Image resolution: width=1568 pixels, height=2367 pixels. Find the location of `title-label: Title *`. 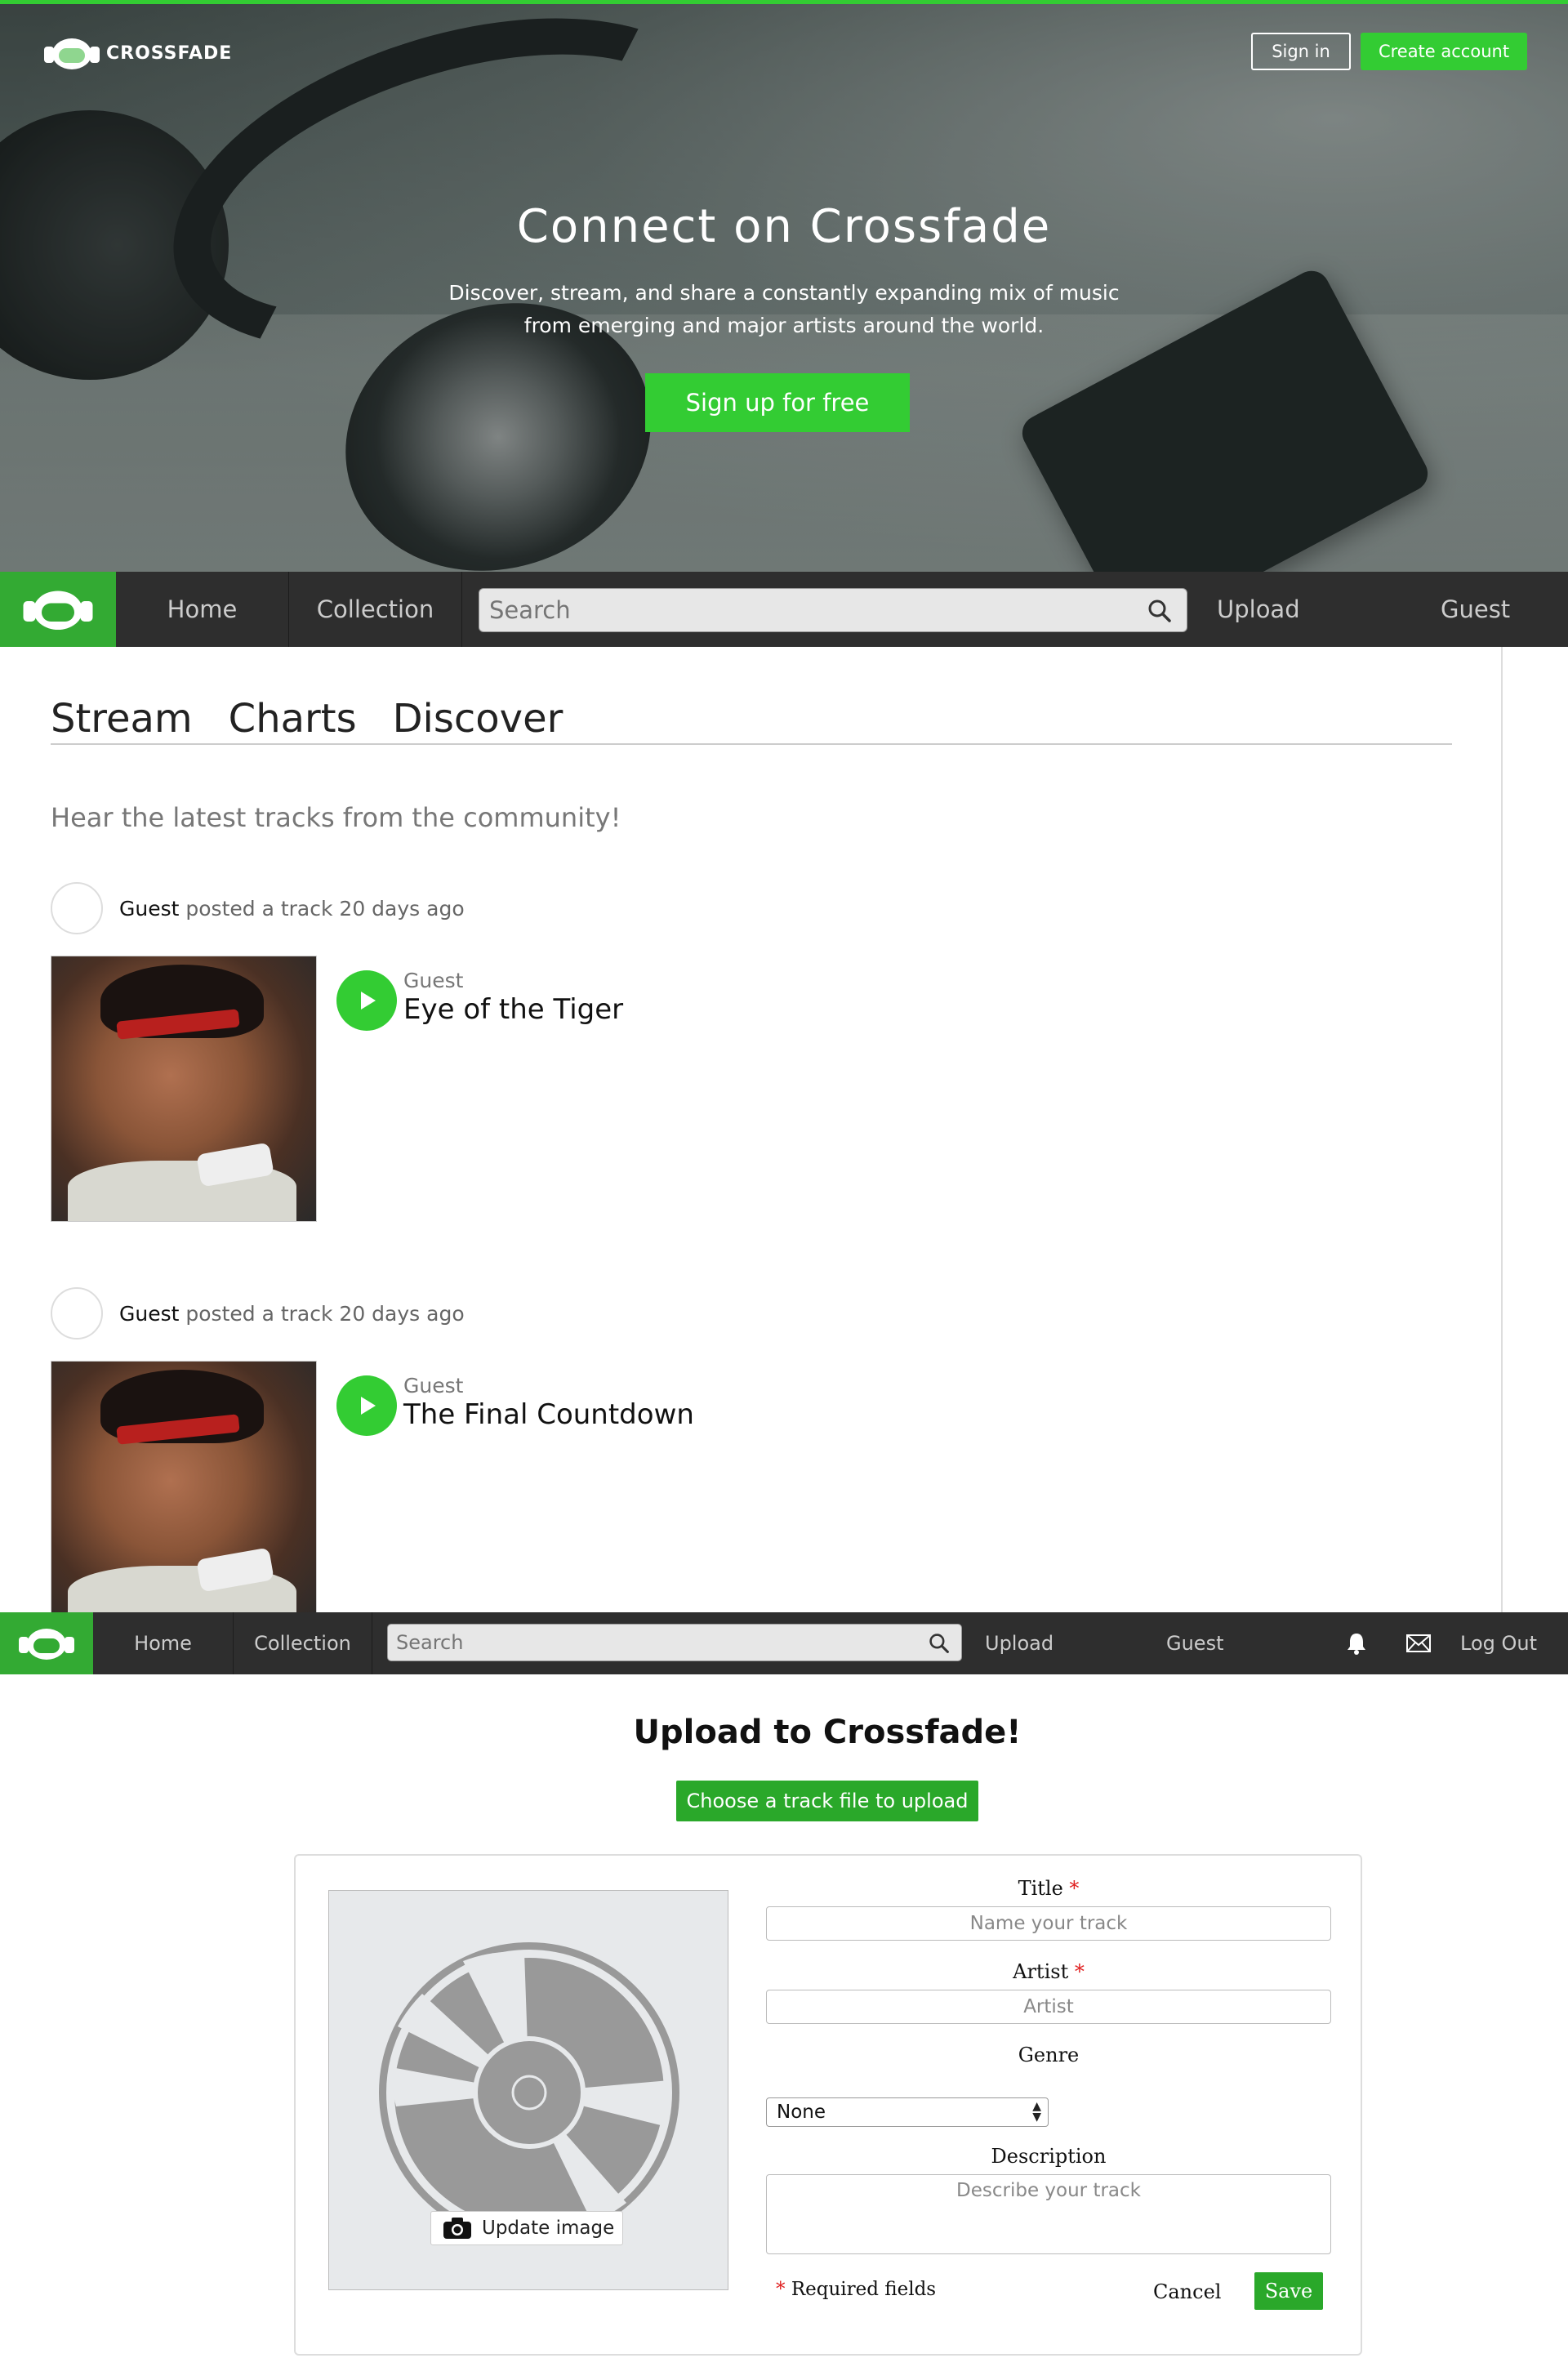

title-label: Title * is located at coordinates (1048, 1889).